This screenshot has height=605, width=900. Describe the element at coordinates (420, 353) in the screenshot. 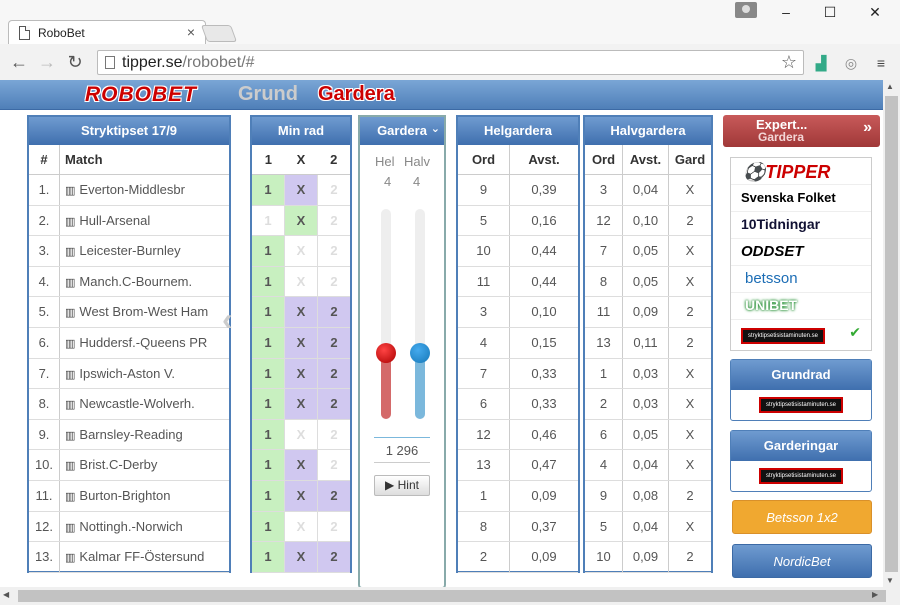

I see `halv-slider-knob` at that location.